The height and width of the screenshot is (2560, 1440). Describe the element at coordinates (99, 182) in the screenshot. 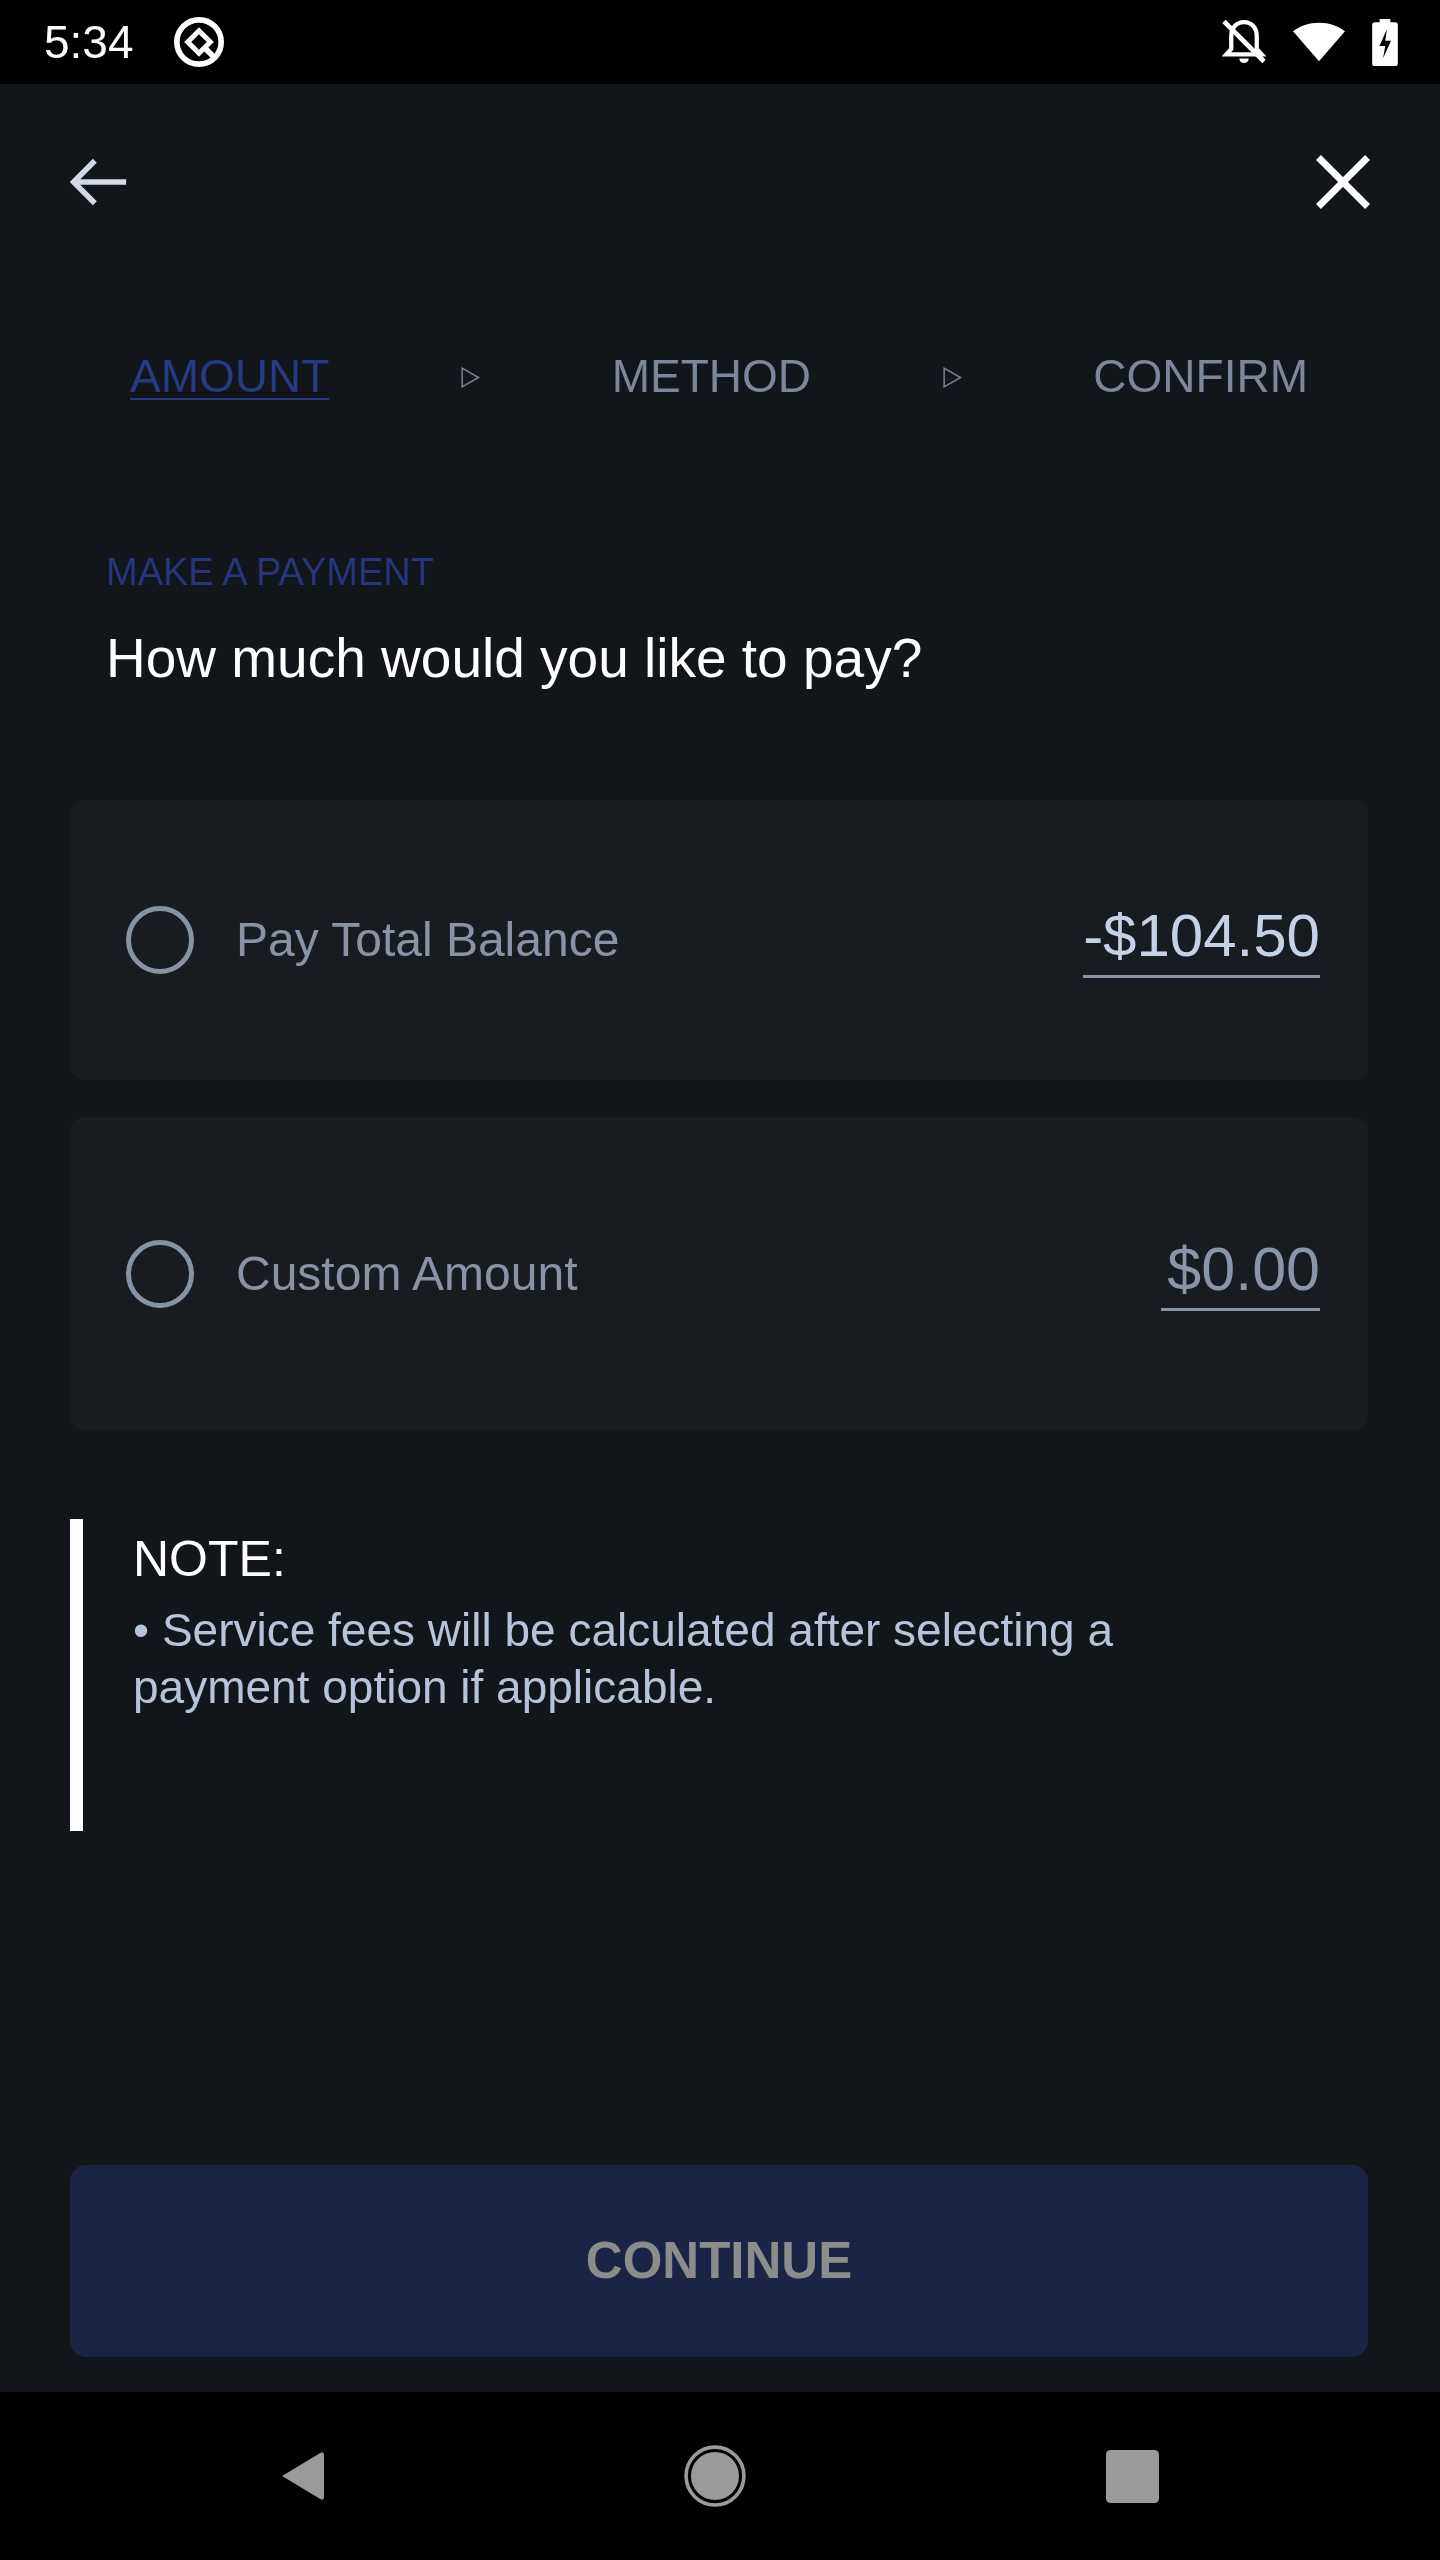

I see `back-arrow-icon` at that location.